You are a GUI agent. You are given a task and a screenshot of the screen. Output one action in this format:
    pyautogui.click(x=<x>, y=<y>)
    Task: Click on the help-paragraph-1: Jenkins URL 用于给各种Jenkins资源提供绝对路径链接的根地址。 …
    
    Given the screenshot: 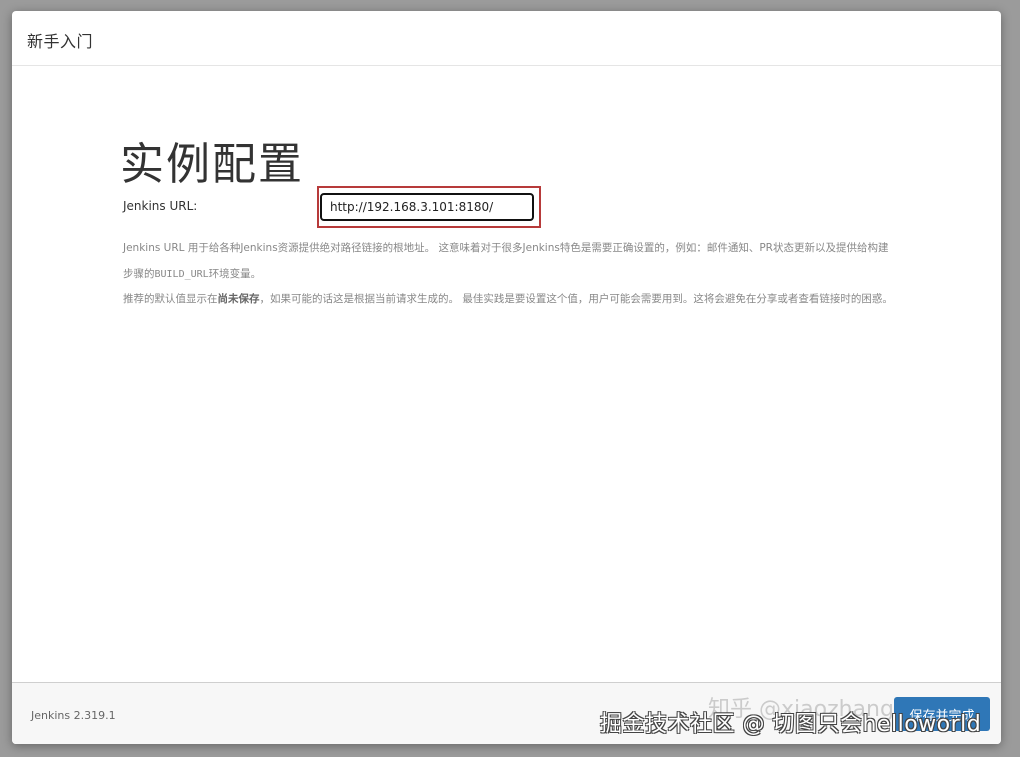 What is the action you would take?
    pyautogui.click(x=506, y=261)
    